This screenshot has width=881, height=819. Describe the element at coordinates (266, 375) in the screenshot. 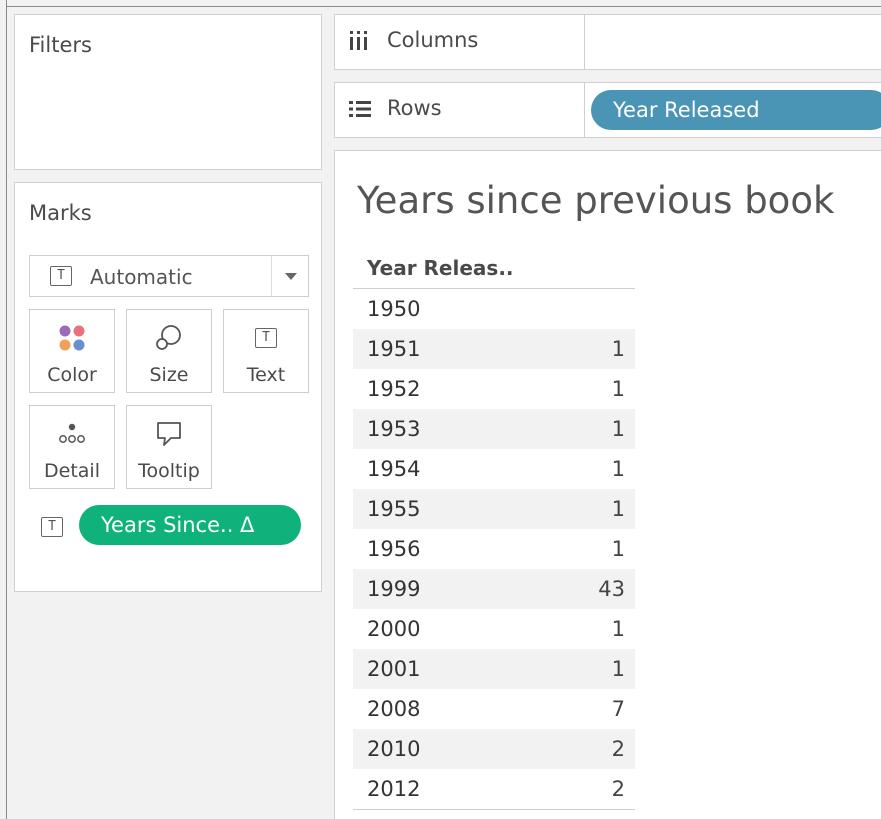

I see `text-label: Text` at that location.